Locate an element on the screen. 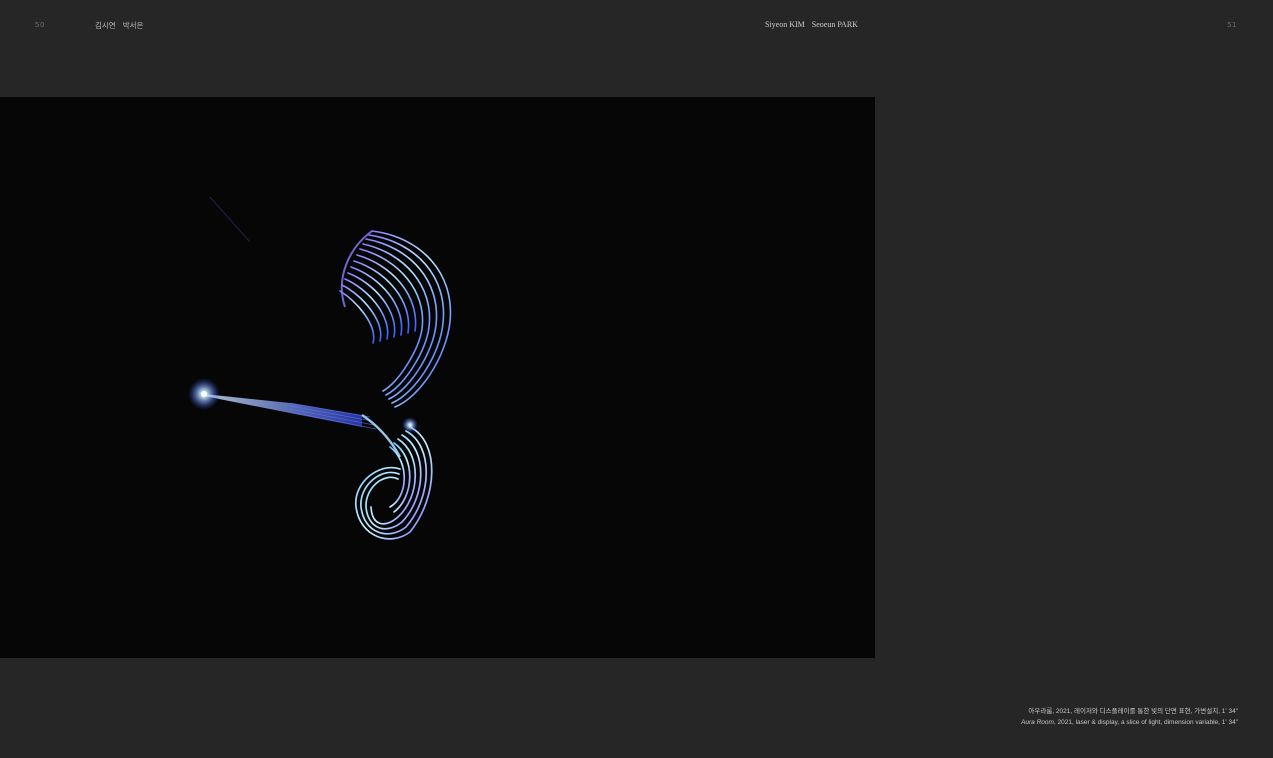  author-korean-2: 박서은 is located at coordinates (133, 25).